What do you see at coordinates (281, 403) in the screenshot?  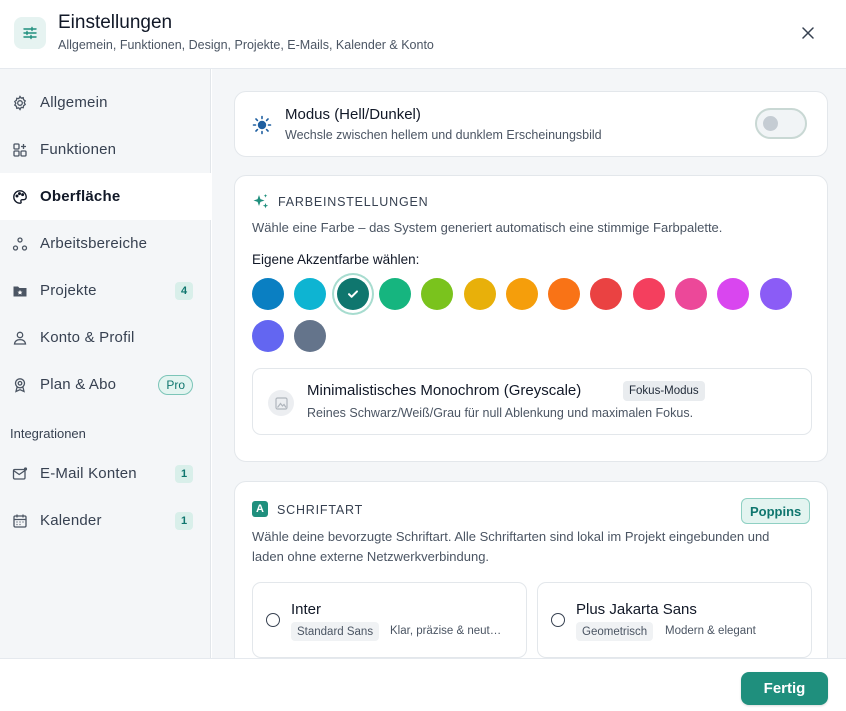 I see `image-icon` at bounding box center [281, 403].